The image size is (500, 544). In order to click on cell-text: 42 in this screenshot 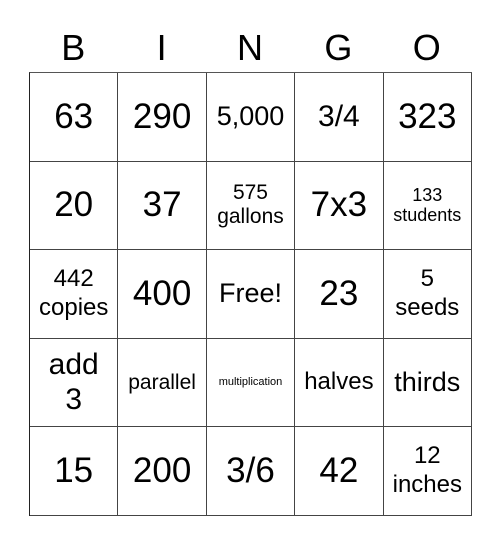, I will do `click(339, 471)`.